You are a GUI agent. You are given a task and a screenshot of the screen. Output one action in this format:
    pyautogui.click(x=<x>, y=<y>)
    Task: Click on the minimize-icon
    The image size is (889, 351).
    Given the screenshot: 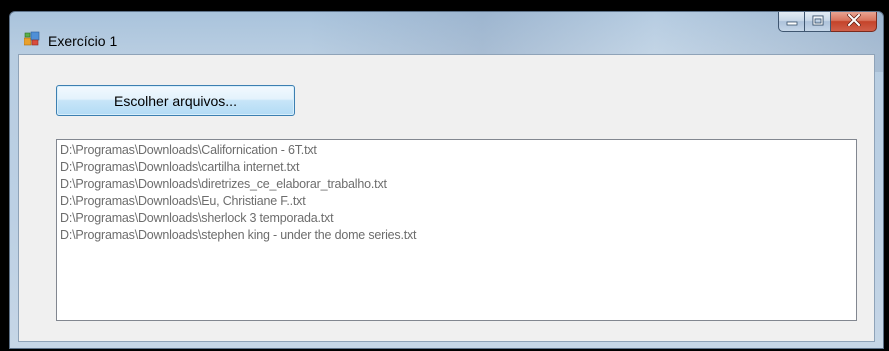 What is the action you would take?
    pyautogui.click(x=792, y=22)
    